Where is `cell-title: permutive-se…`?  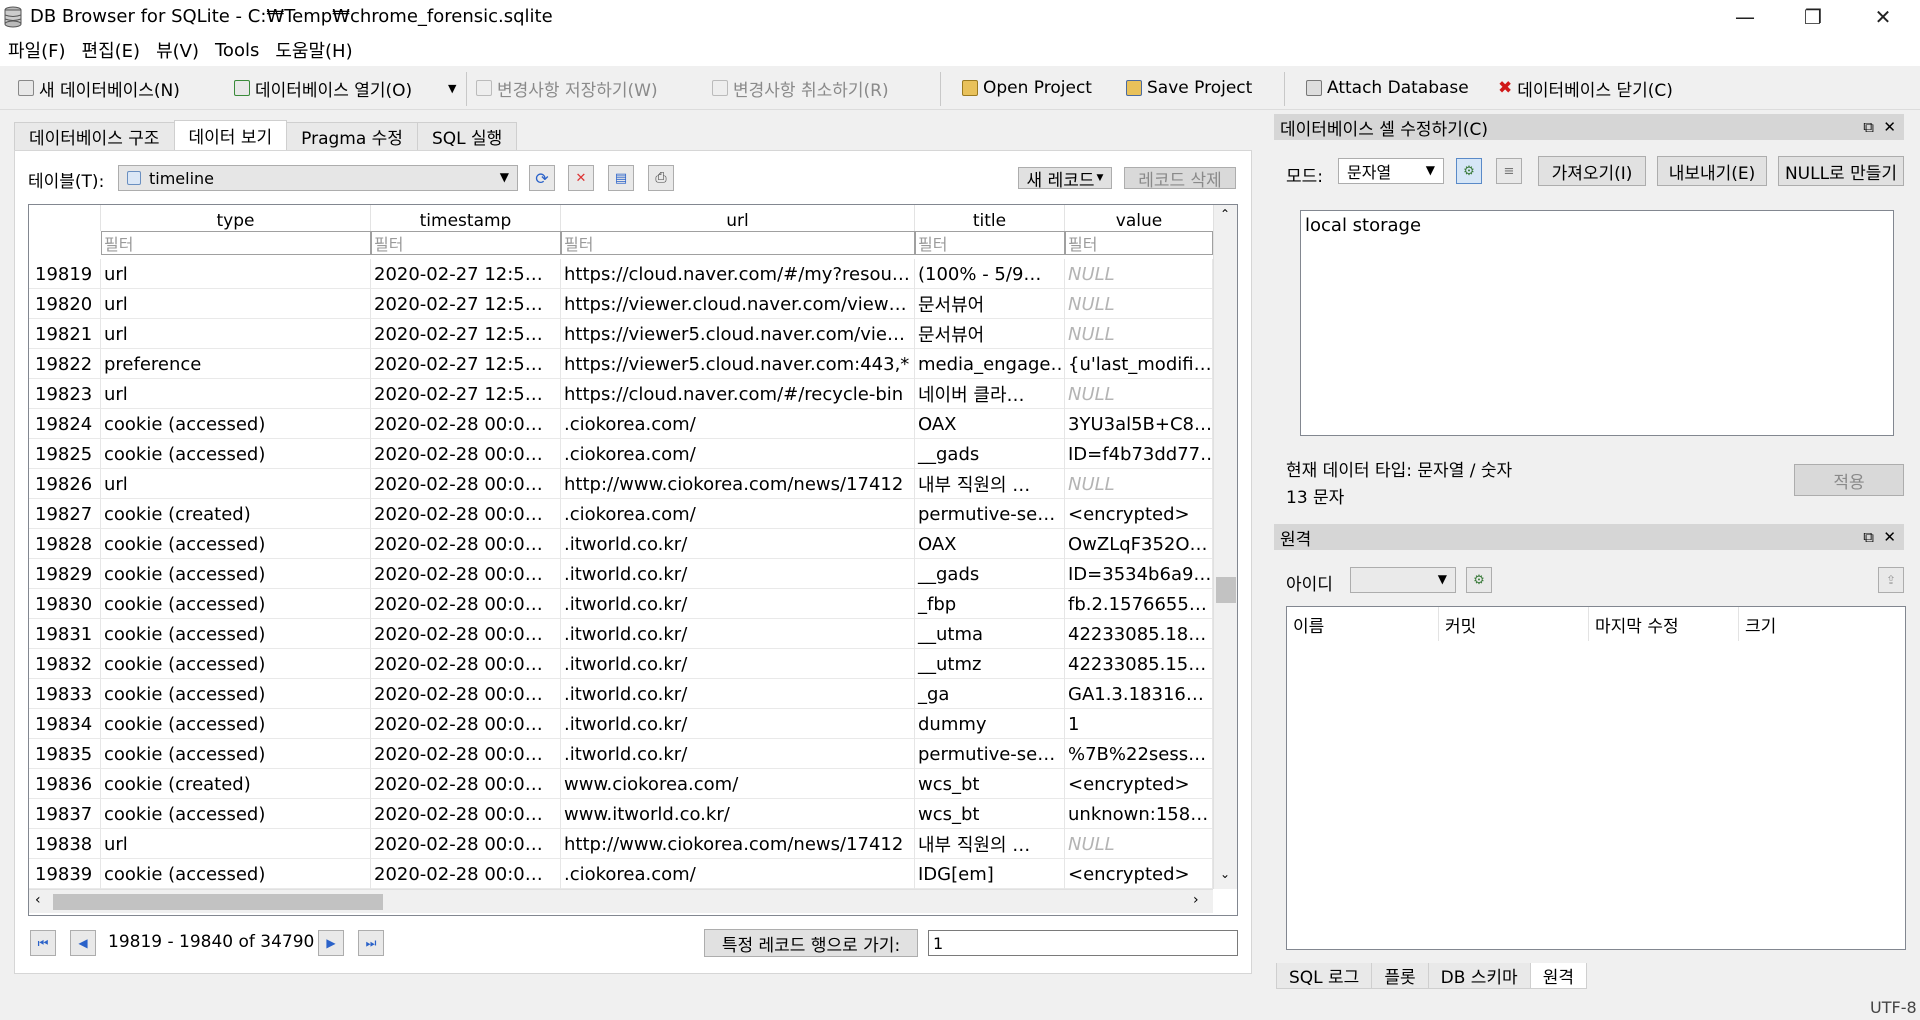
cell-title: permutive-se… is located at coordinates (990, 754).